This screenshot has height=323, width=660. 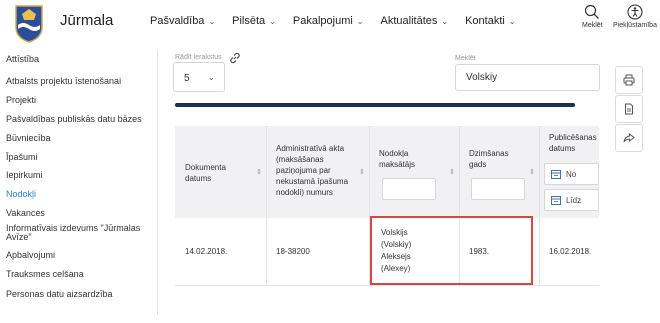 I want to click on sidebar-item-nodokli: Nodokļi, so click(x=21, y=194).